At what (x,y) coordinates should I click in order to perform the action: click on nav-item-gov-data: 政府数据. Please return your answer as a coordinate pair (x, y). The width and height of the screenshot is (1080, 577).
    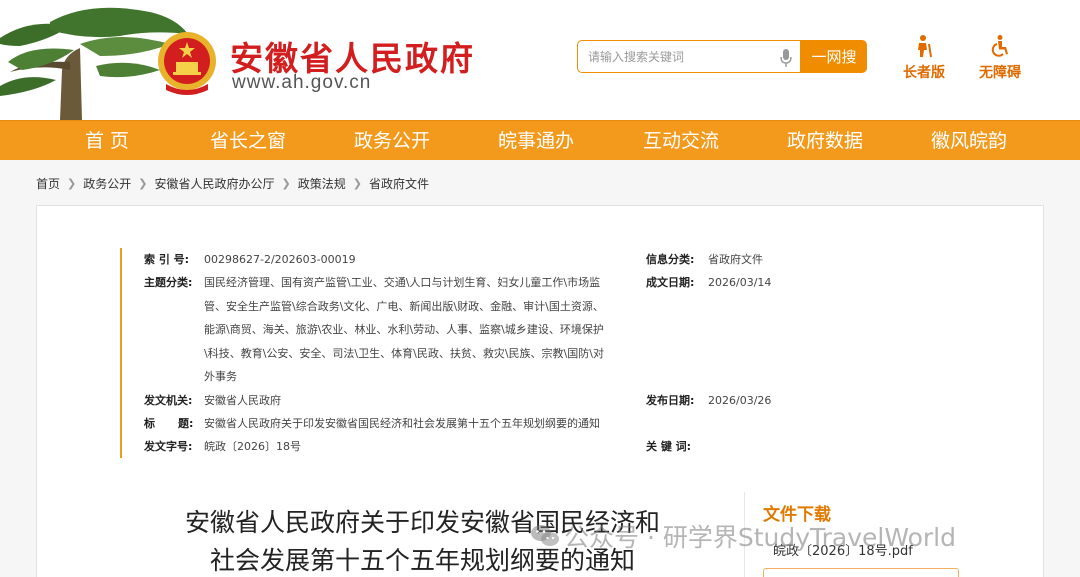
    Looking at the image, I should click on (825, 141).